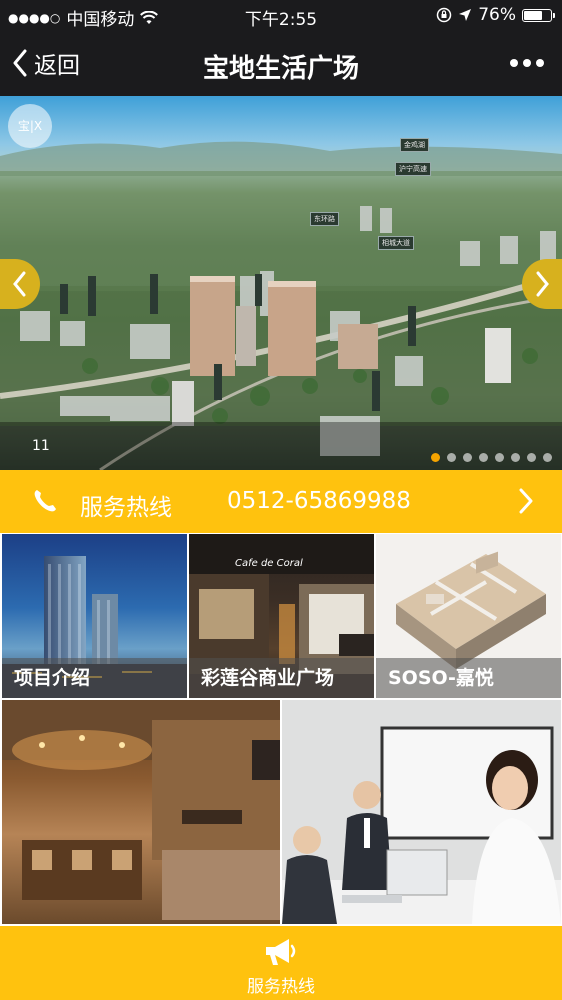  Describe the element at coordinates (94, 616) in the screenshot. I see `project-intro-tile: 项目介绍` at that location.